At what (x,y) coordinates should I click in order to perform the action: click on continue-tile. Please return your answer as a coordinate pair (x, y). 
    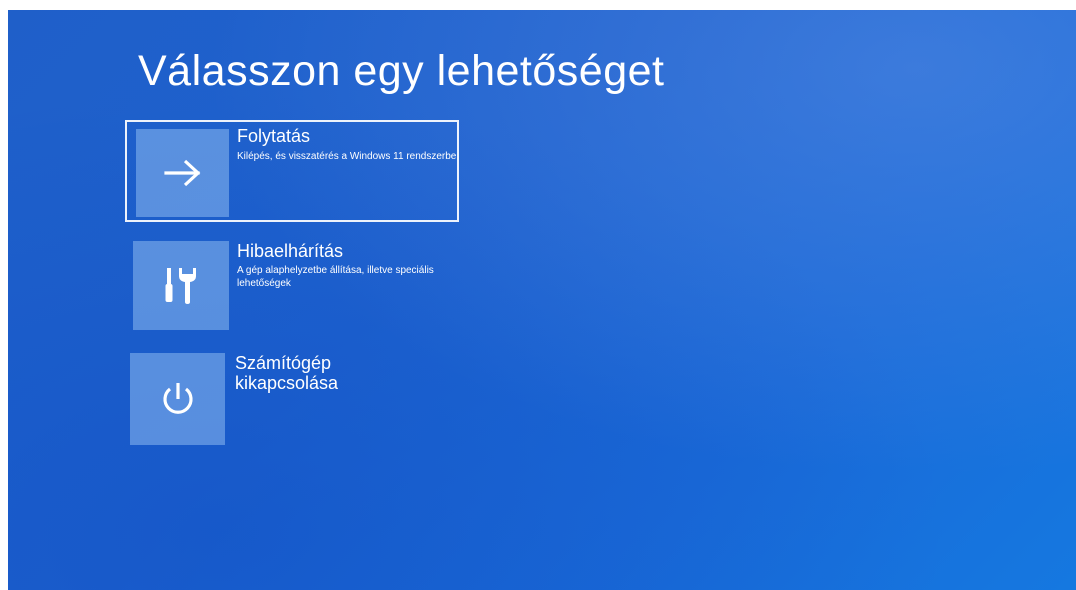
    Looking at the image, I should click on (182, 173).